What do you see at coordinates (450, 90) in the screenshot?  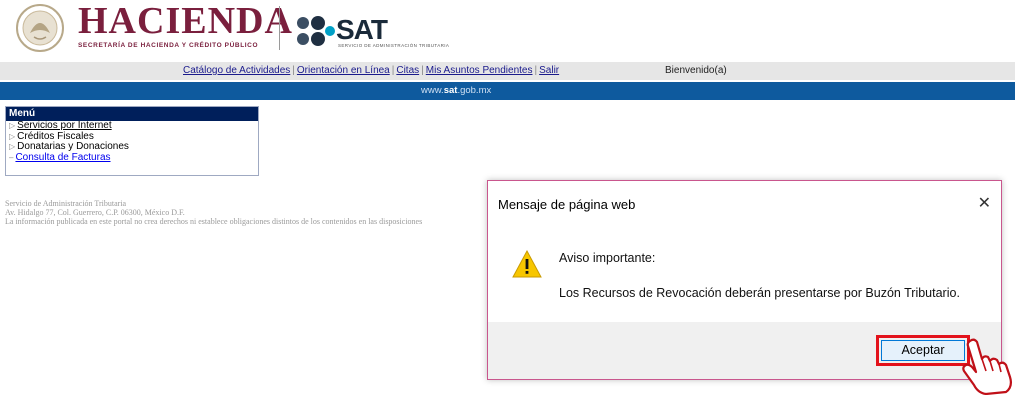 I see `url-brand: sat` at bounding box center [450, 90].